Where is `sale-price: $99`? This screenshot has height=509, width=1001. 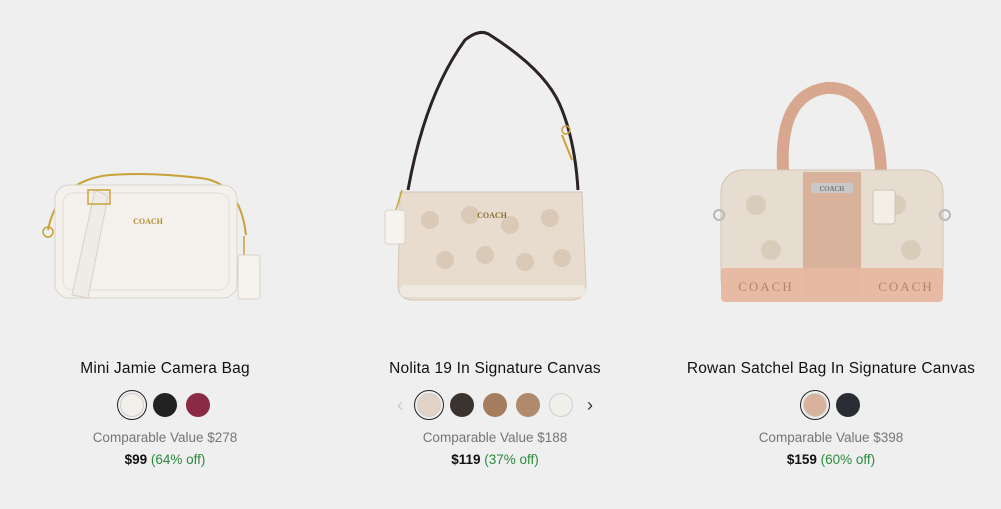 sale-price: $99 is located at coordinates (136, 459).